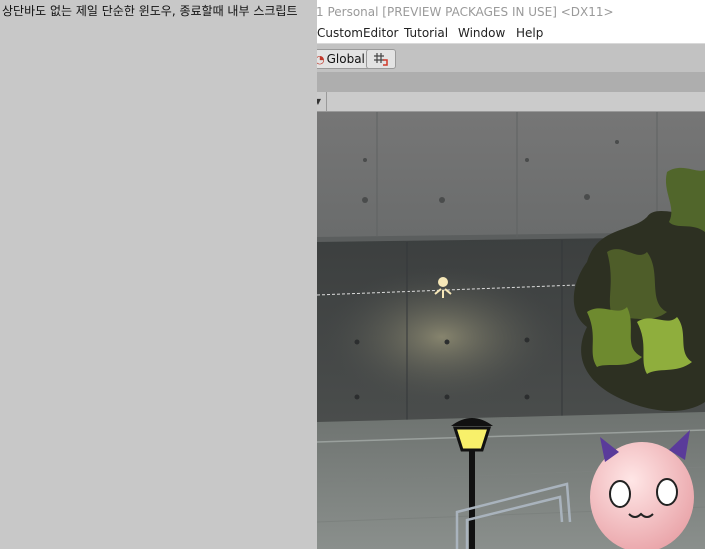 Image resolution: width=705 pixels, height=549 pixels. What do you see at coordinates (642, 489) in the screenshot?
I see `mascot-character` at bounding box center [642, 489].